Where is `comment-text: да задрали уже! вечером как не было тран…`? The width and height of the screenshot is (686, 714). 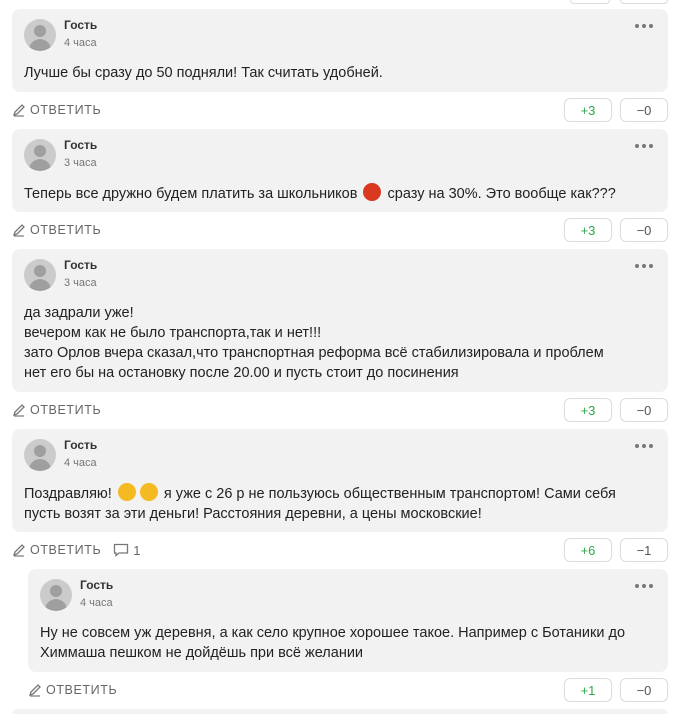 comment-text: да задрали уже! вечером как не было тран… is located at coordinates (314, 343).